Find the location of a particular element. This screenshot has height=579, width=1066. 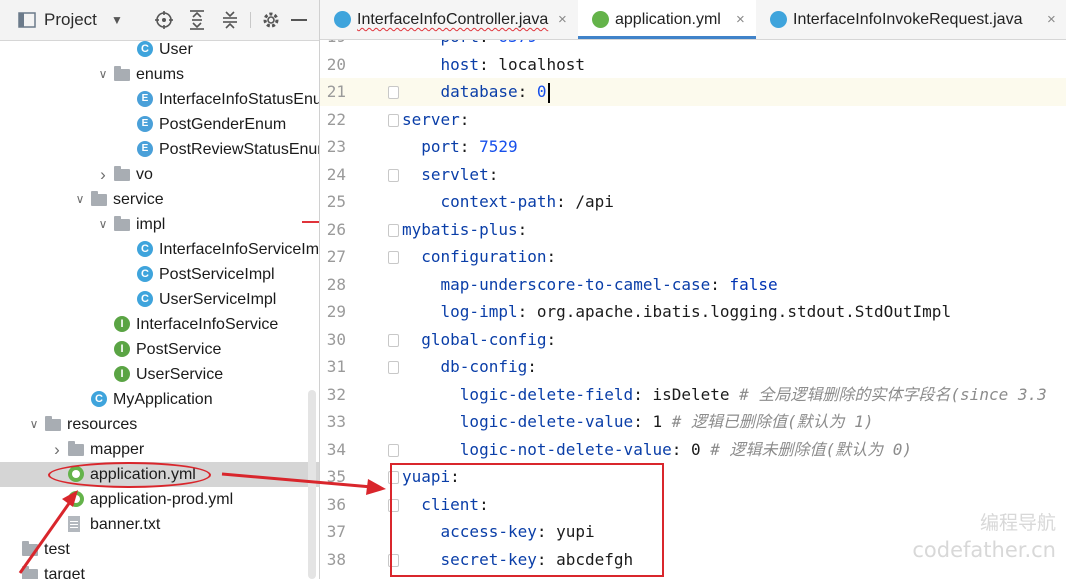

target-icon is located at coordinates (164, 20).